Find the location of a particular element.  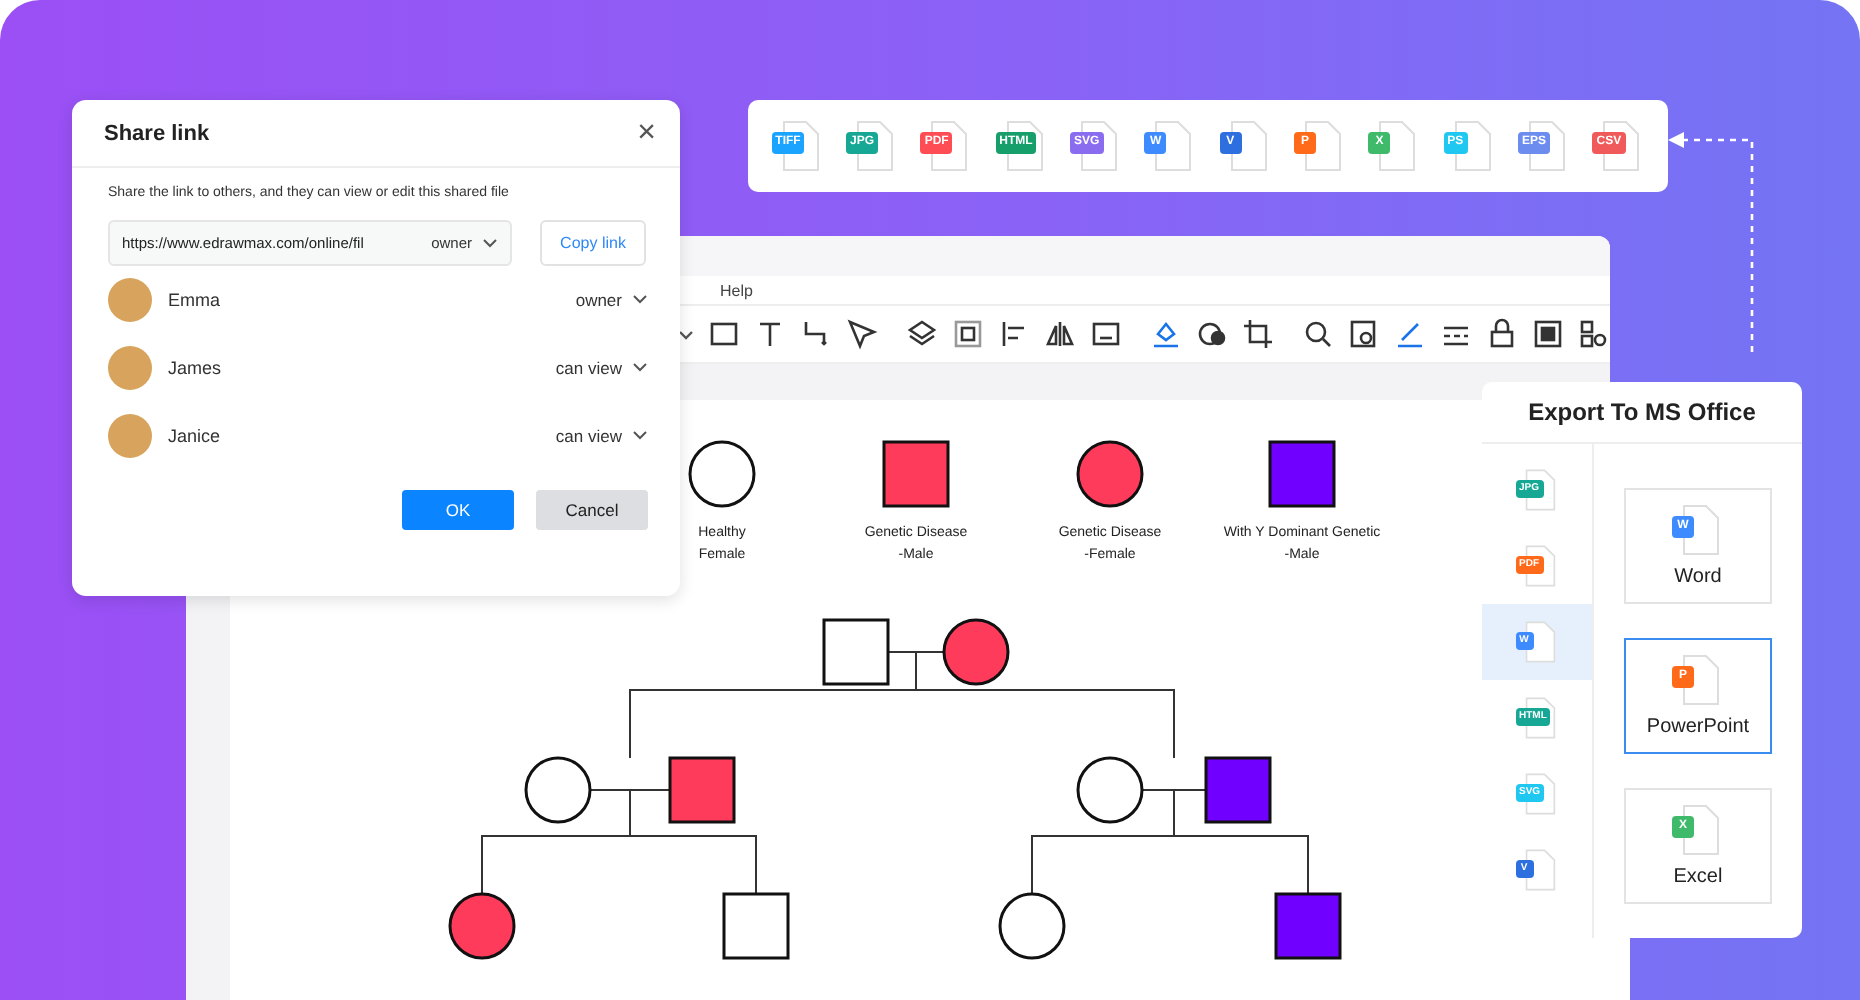

option-label: PowerPoint is located at coordinates (1698, 727).